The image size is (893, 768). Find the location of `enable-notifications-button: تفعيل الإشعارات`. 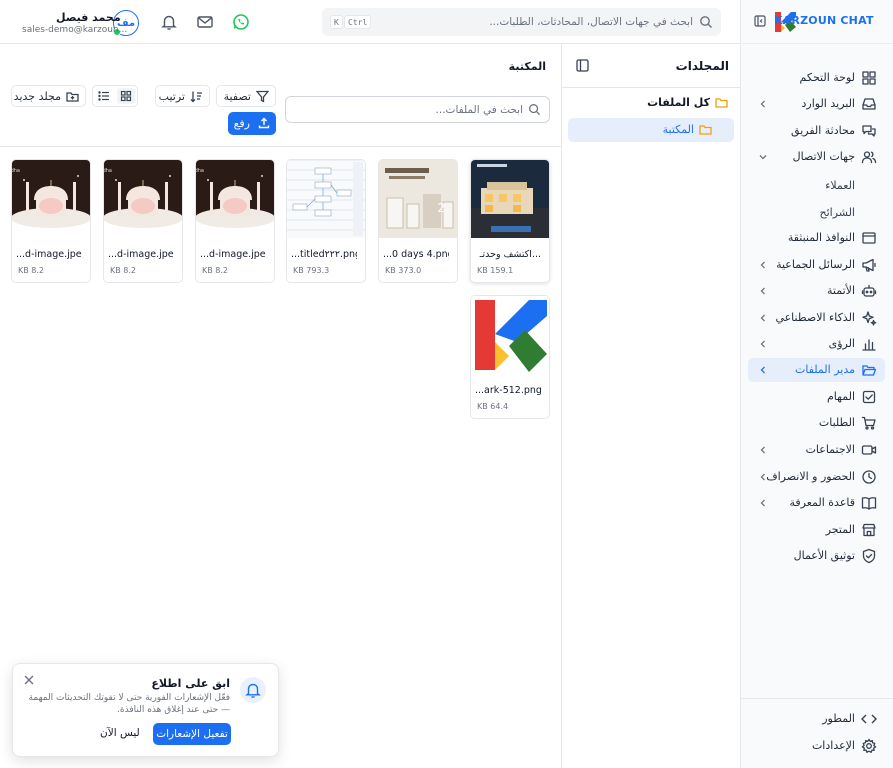

enable-notifications-button: تفعيل الإشعارات is located at coordinates (192, 734).